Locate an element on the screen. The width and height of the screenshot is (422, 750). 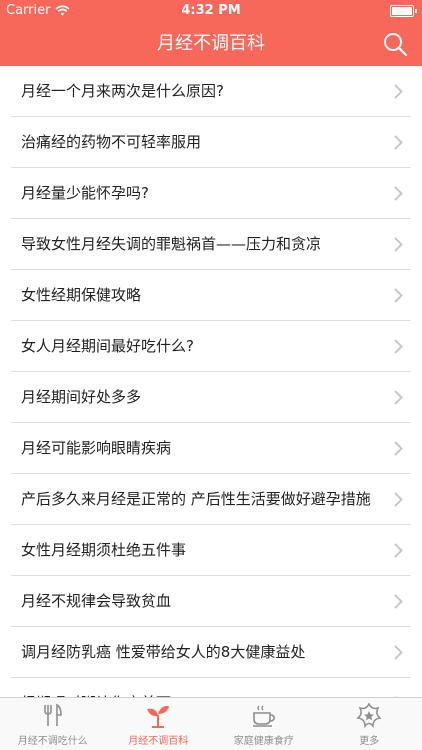
article-title: 调月经防乳癌 性爱带给女人的8大健康益处 is located at coordinates (163, 652).